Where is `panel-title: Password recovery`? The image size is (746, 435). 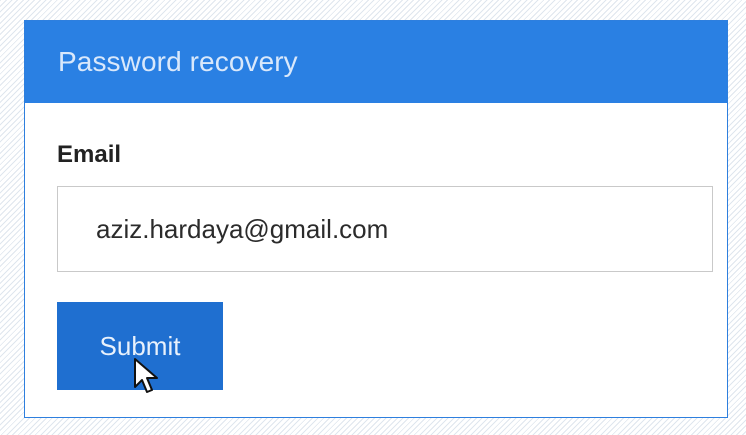 panel-title: Password recovery is located at coordinates (178, 61).